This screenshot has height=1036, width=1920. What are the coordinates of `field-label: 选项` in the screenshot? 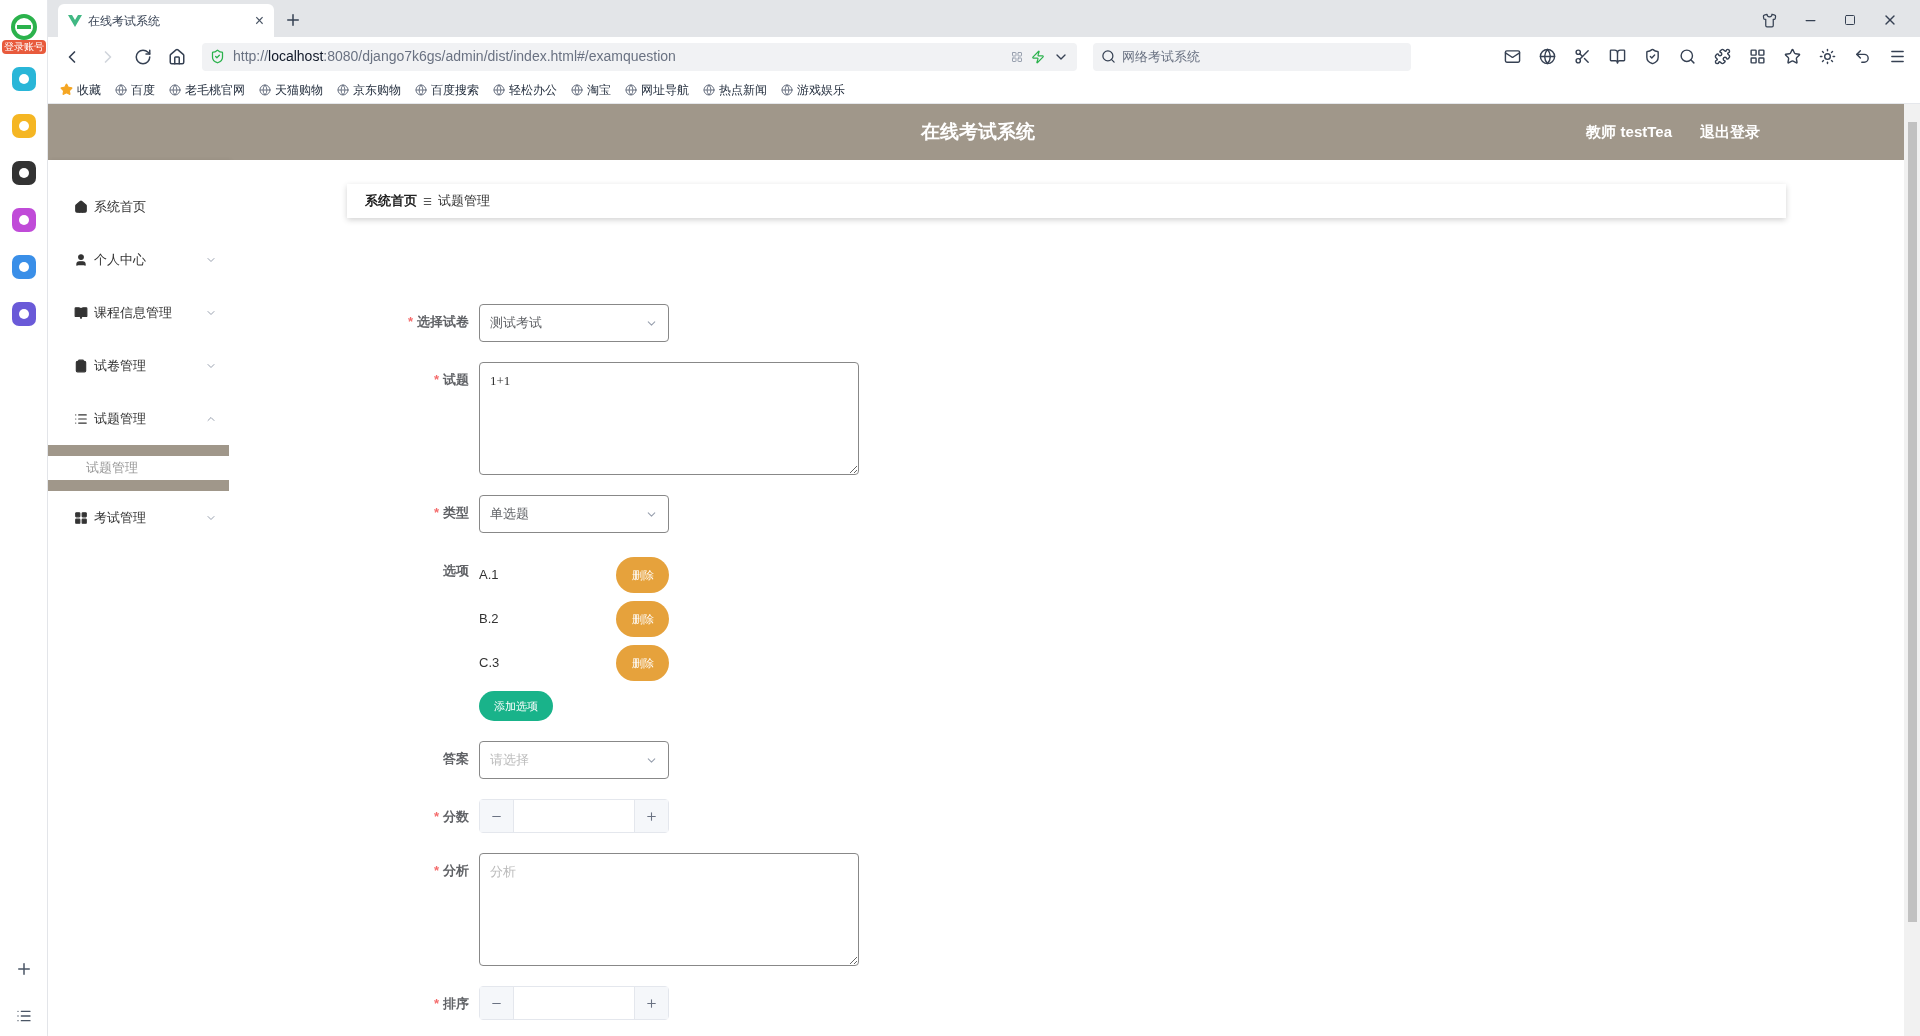 It's located at (456, 571).